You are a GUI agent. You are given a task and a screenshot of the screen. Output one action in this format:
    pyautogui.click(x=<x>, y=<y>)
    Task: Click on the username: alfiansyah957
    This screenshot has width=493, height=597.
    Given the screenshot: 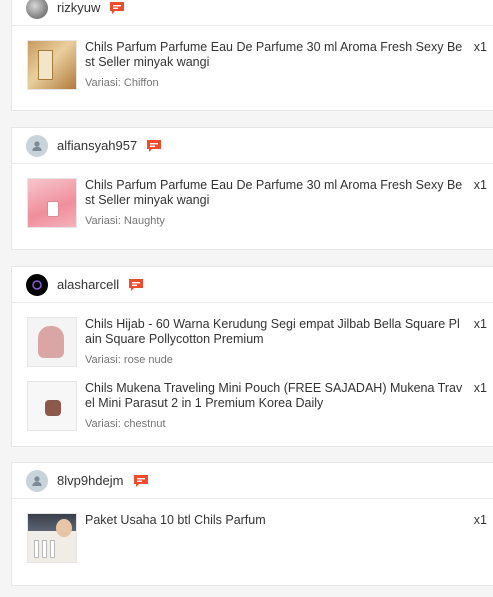 What is the action you would take?
    pyautogui.click(x=97, y=145)
    